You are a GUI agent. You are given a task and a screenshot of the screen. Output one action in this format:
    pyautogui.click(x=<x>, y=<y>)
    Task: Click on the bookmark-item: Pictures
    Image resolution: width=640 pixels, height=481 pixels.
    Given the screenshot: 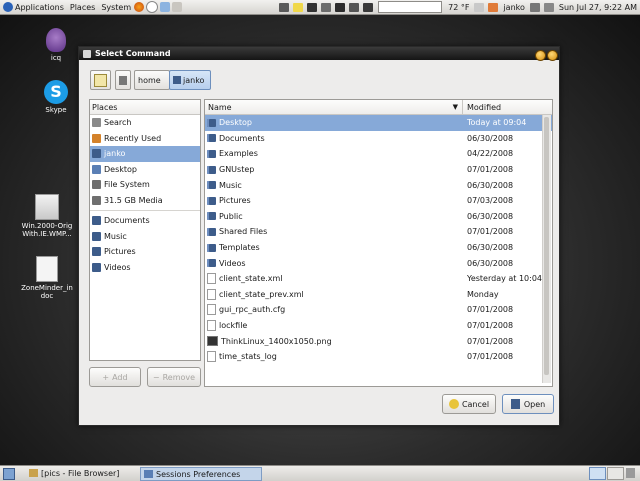 What is the action you would take?
    pyautogui.click(x=145, y=252)
    